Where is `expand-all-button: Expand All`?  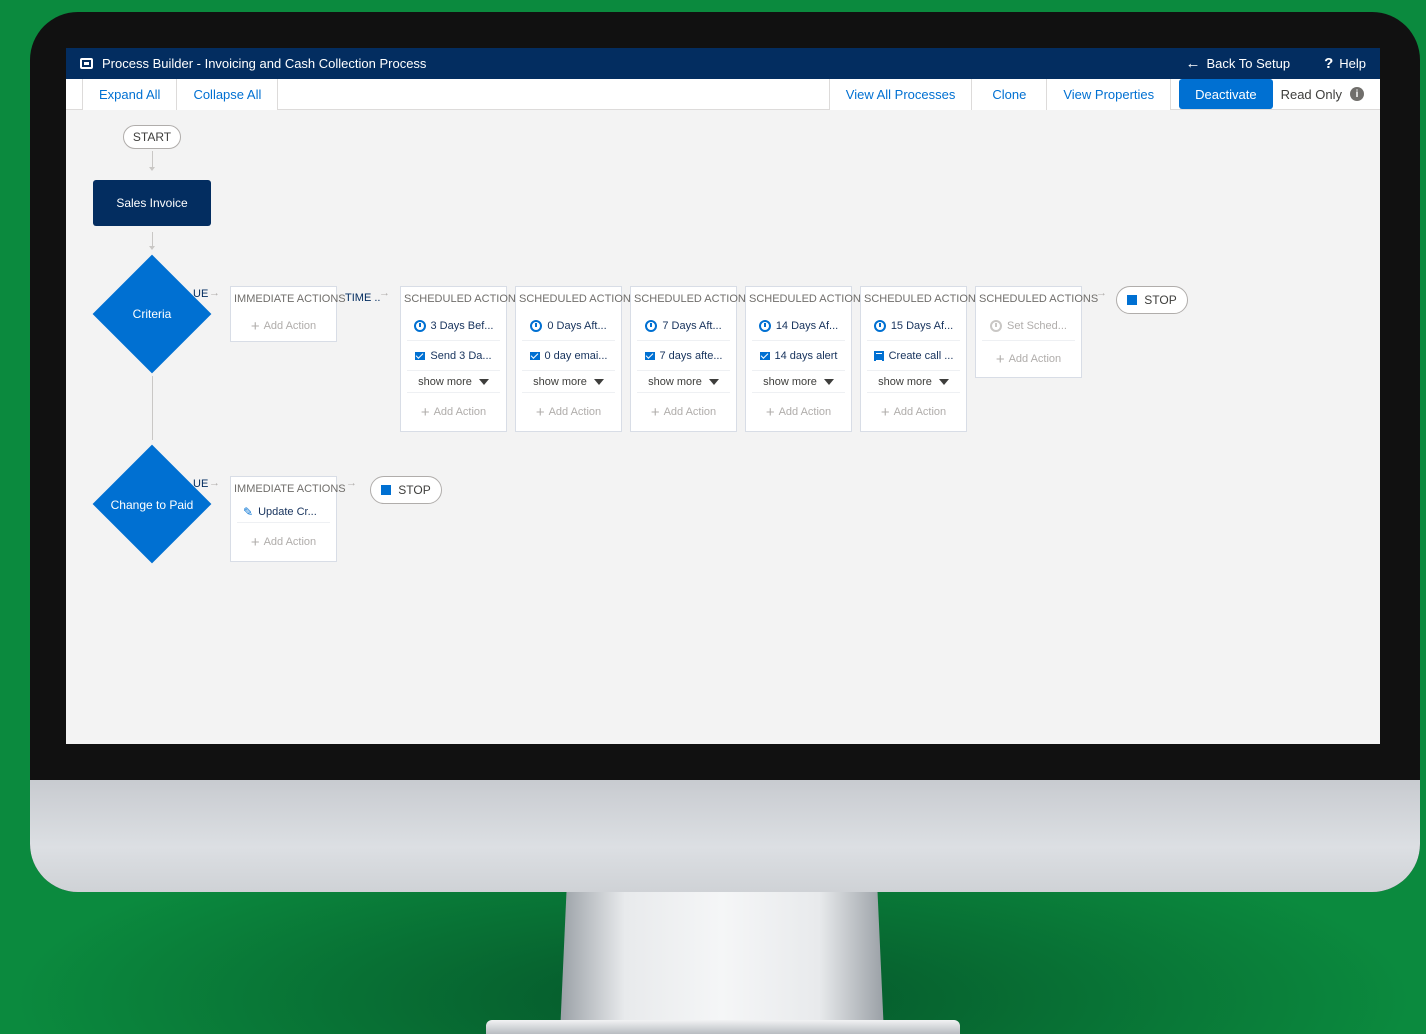 expand-all-button: Expand All is located at coordinates (130, 94).